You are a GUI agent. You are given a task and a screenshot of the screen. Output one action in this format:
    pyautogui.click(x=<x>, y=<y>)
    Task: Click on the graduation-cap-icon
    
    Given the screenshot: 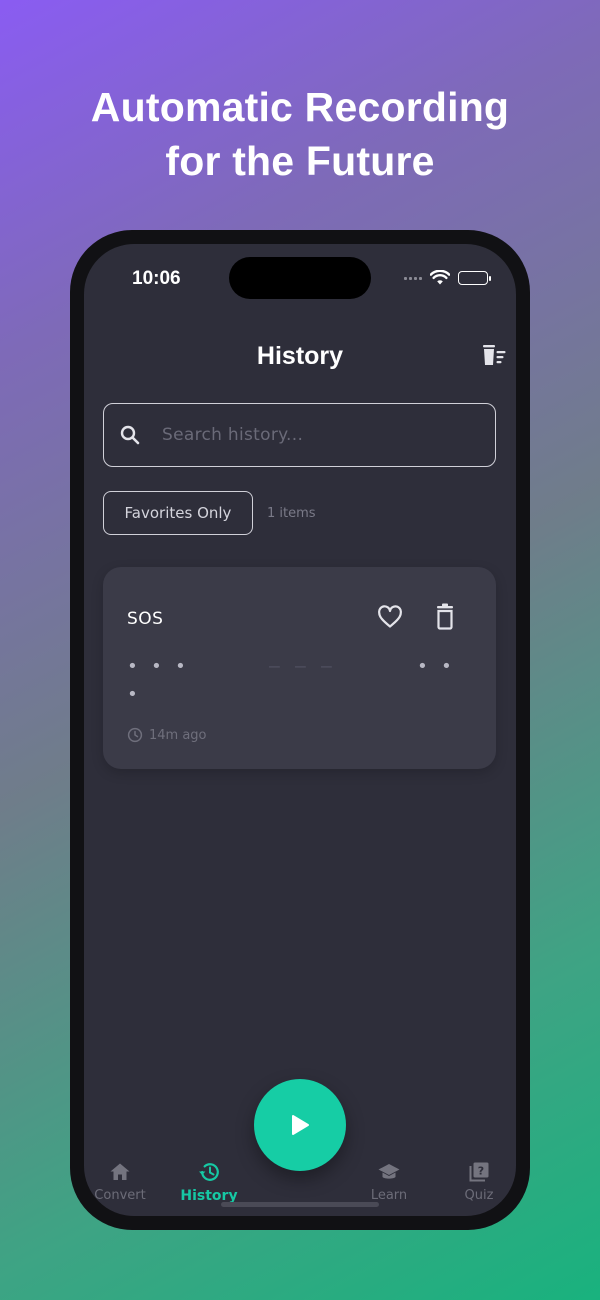 What is the action you would take?
    pyautogui.click(x=389, y=1171)
    